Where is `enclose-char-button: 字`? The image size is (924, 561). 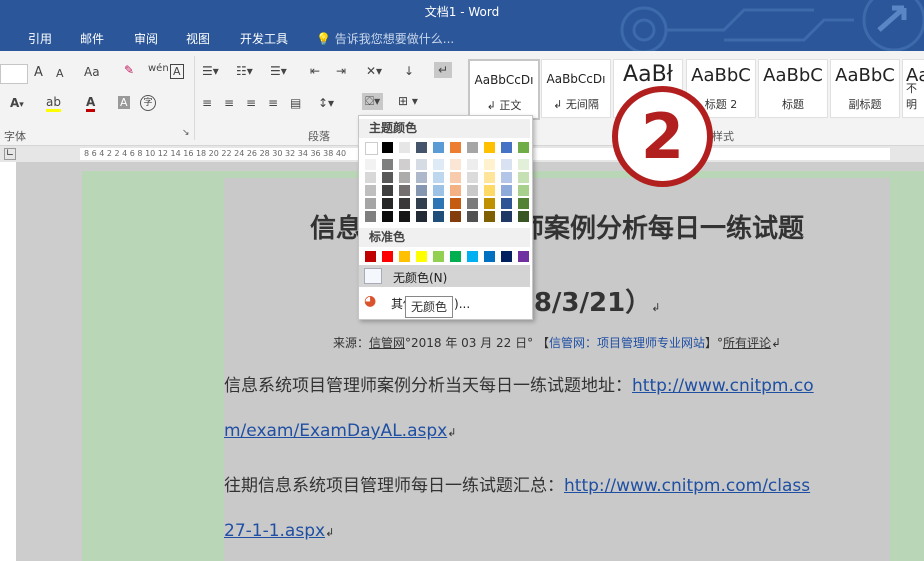 enclose-char-button: 字 is located at coordinates (148, 103).